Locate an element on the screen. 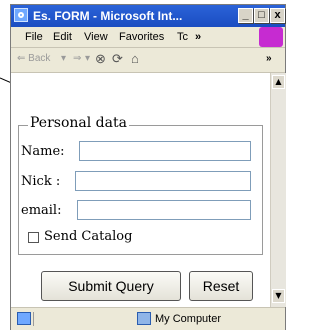 The image size is (320, 334). menu-overflow-chevron: » is located at coordinates (198, 37).